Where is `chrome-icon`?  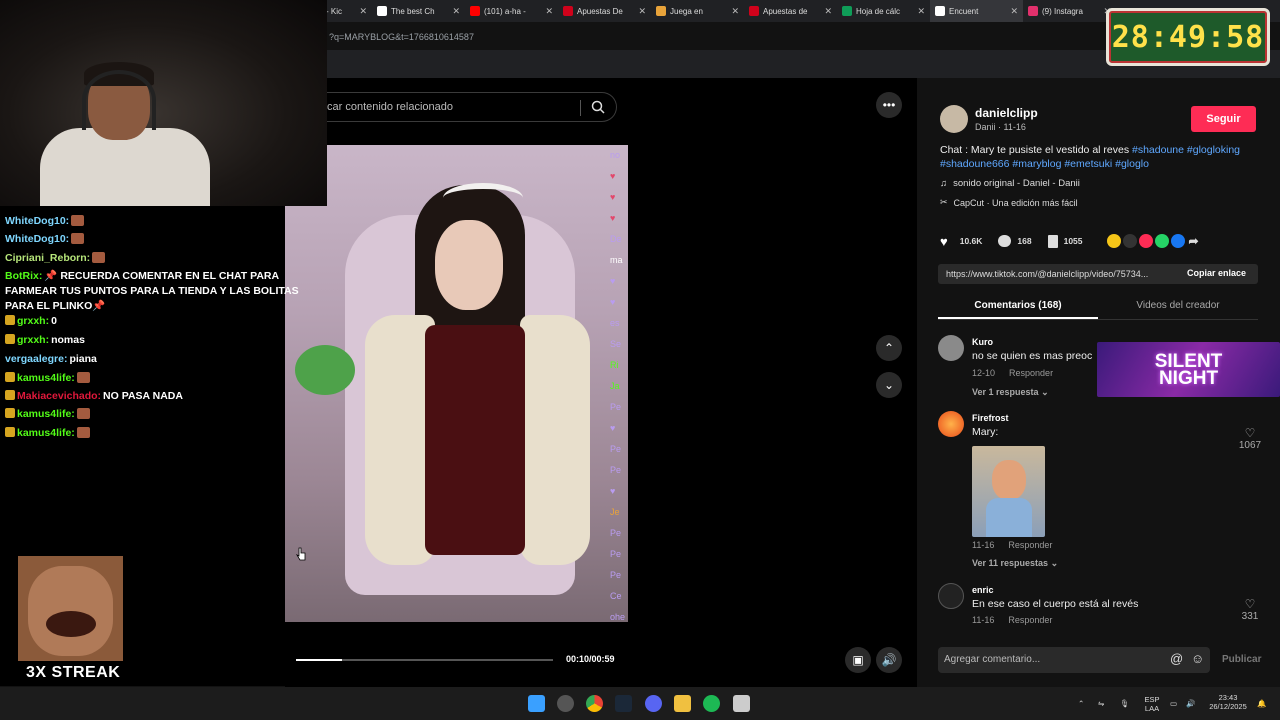 chrome-icon is located at coordinates (594, 703).